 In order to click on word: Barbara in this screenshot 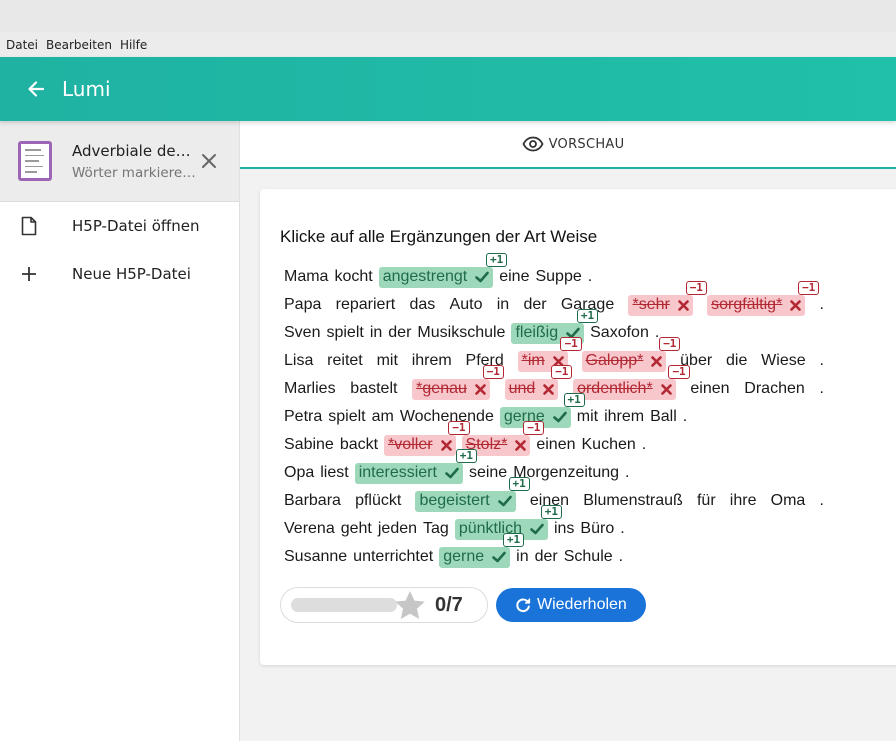, I will do `click(312, 501)`.